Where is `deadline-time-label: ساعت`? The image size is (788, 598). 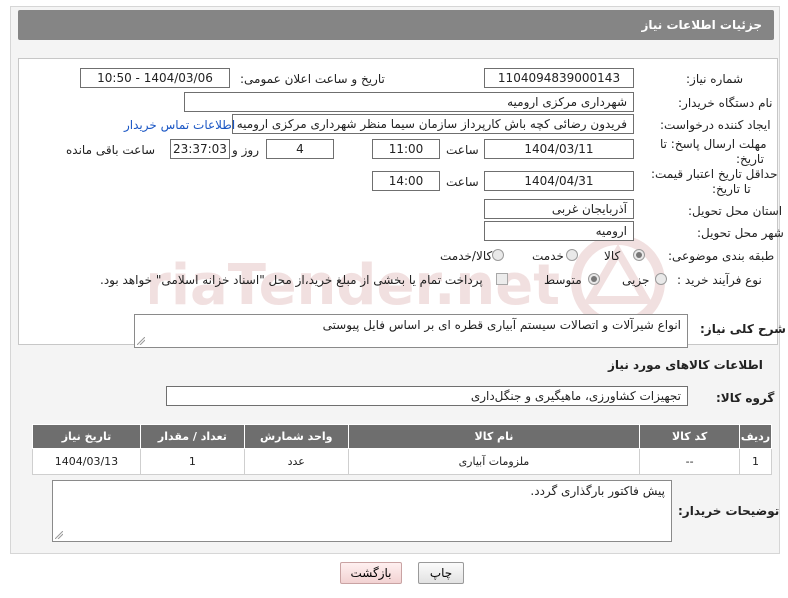
deadline-time-label: ساعت is located at coordinates (462, 150).